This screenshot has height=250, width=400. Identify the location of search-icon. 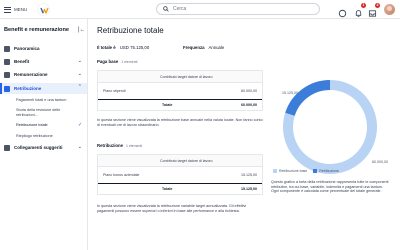
(166, 9).